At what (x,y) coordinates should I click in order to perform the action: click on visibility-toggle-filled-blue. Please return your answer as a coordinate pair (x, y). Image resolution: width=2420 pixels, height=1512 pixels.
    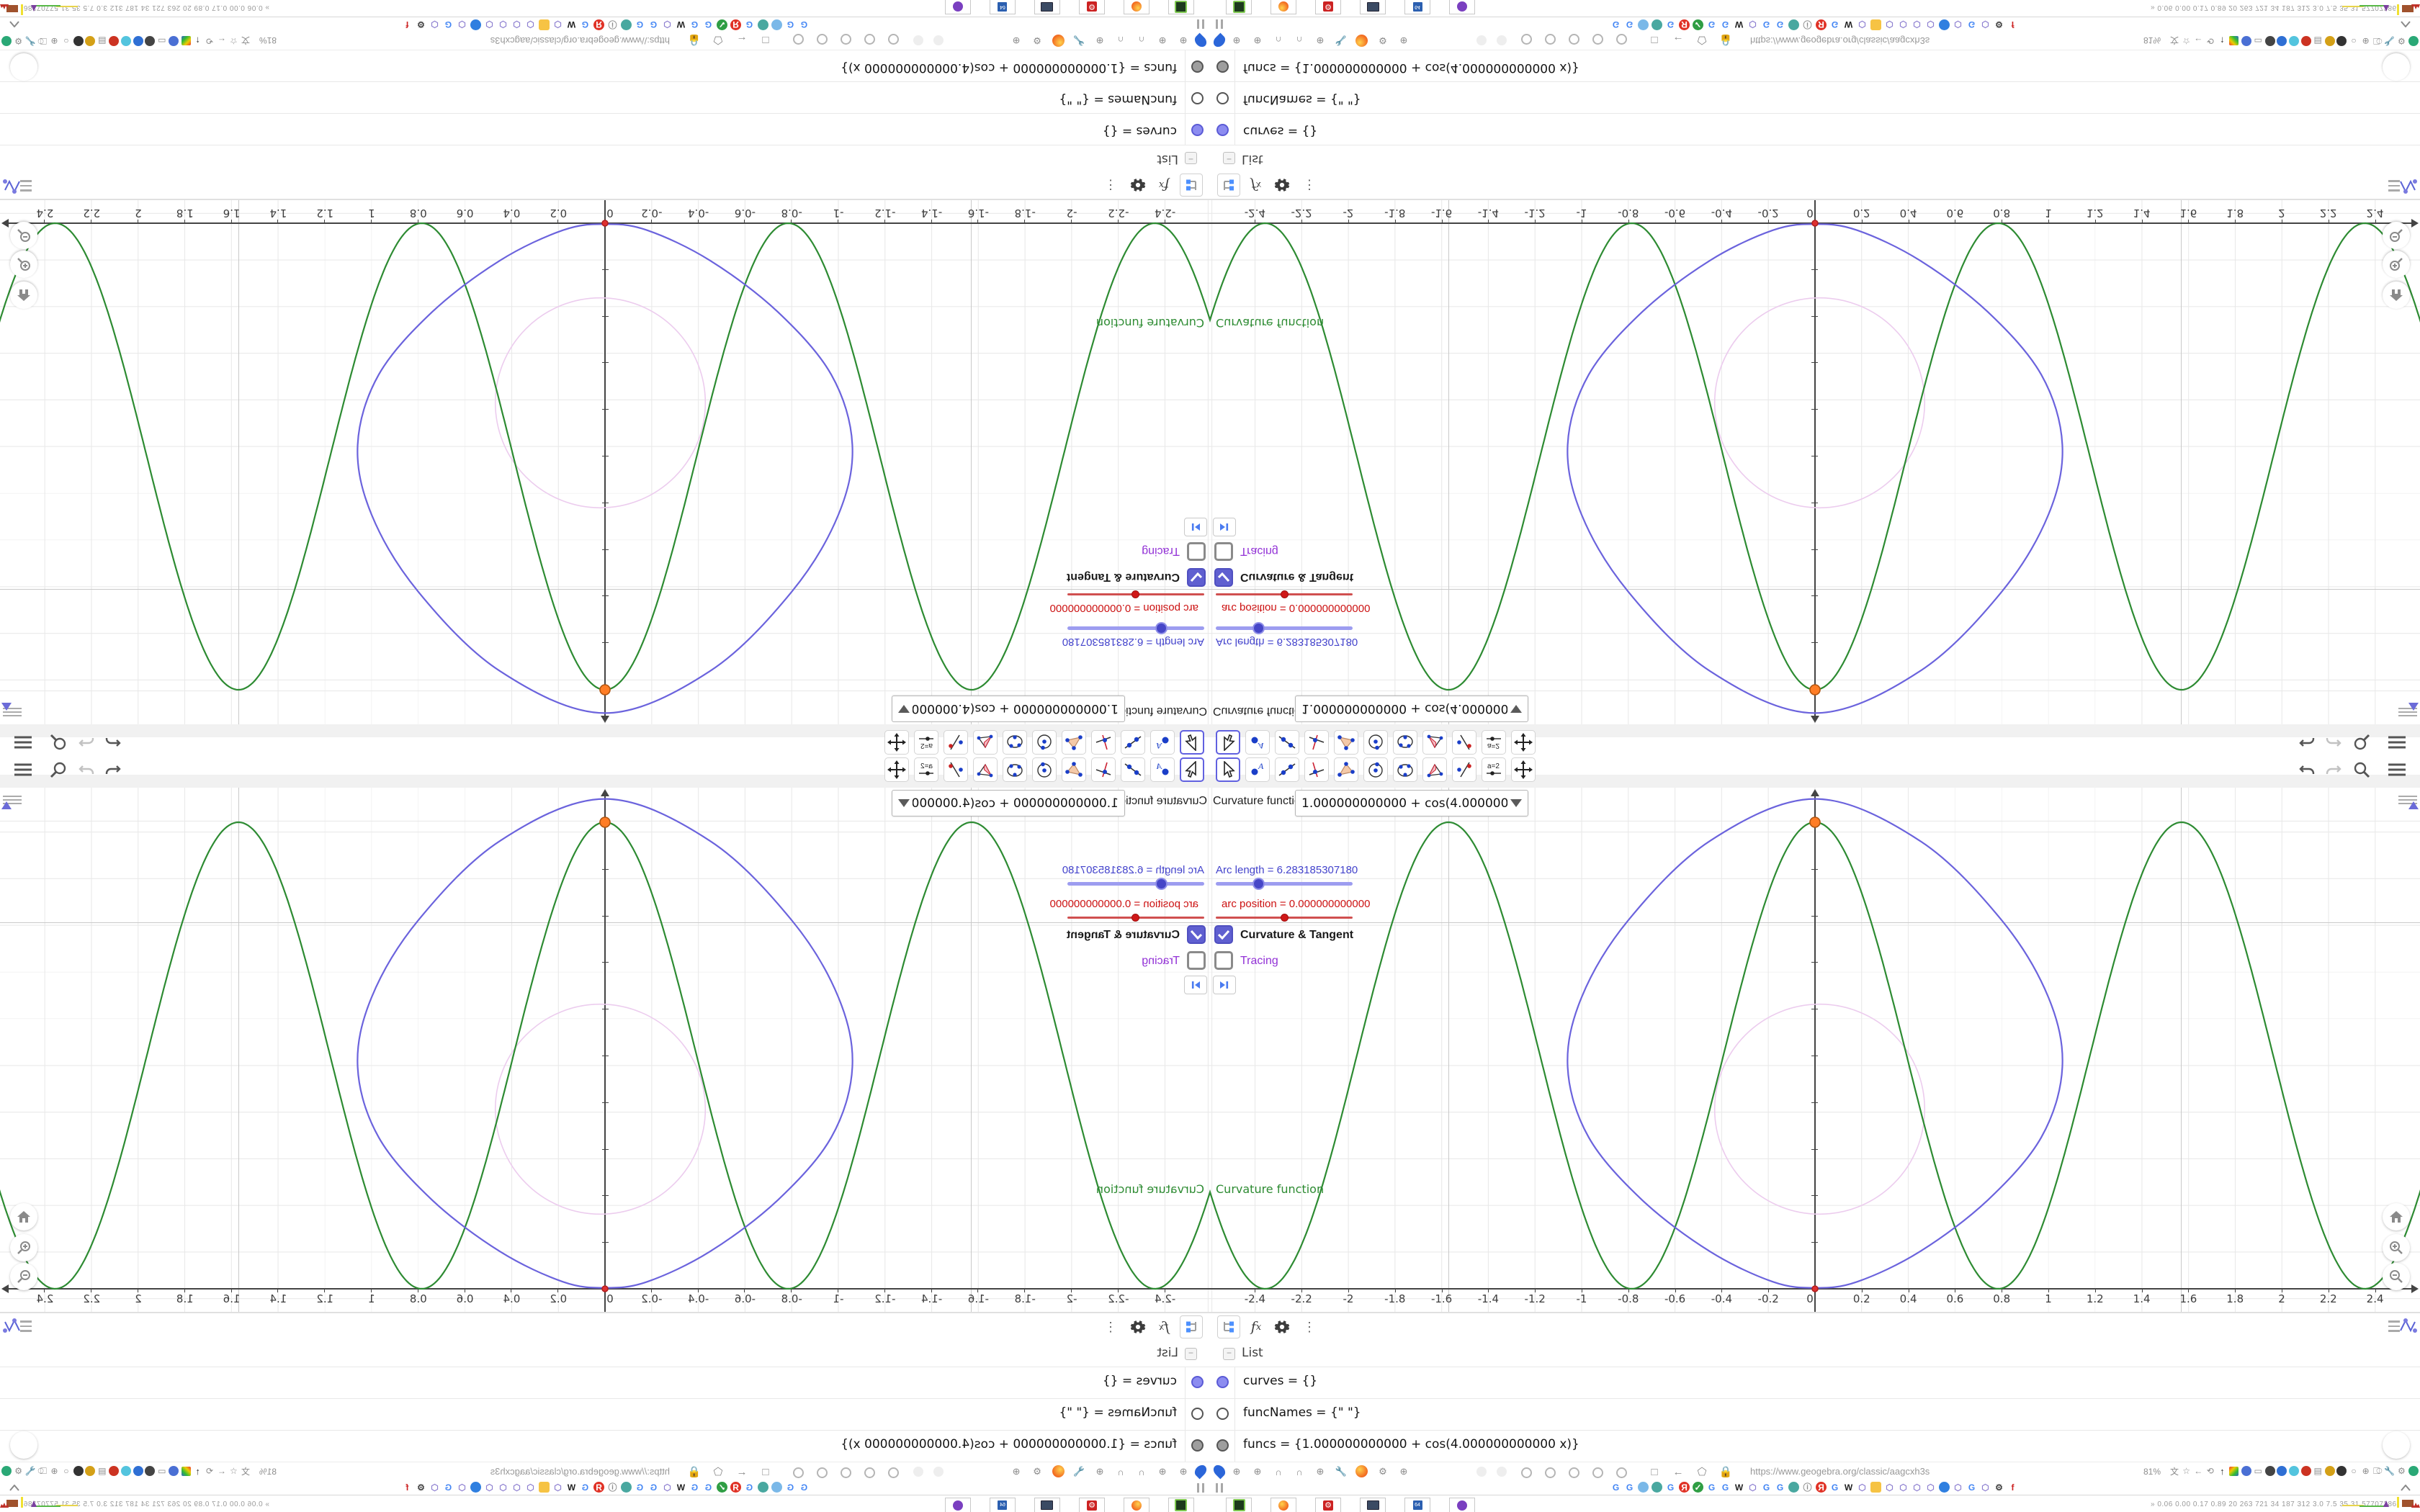
    Looking at the image, I should click on (1222, 130).